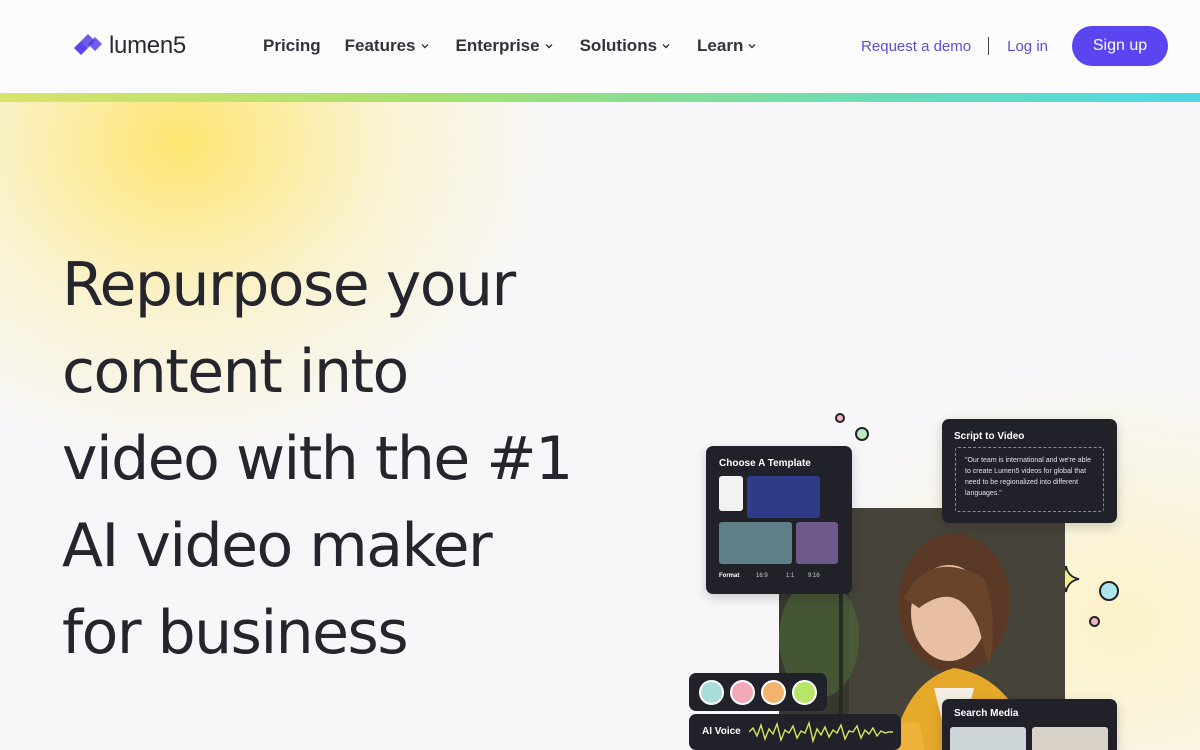  Describe the element at coordinates (289, 285) in the screenshot. I see `headline-line: Repurpose your` at that location.